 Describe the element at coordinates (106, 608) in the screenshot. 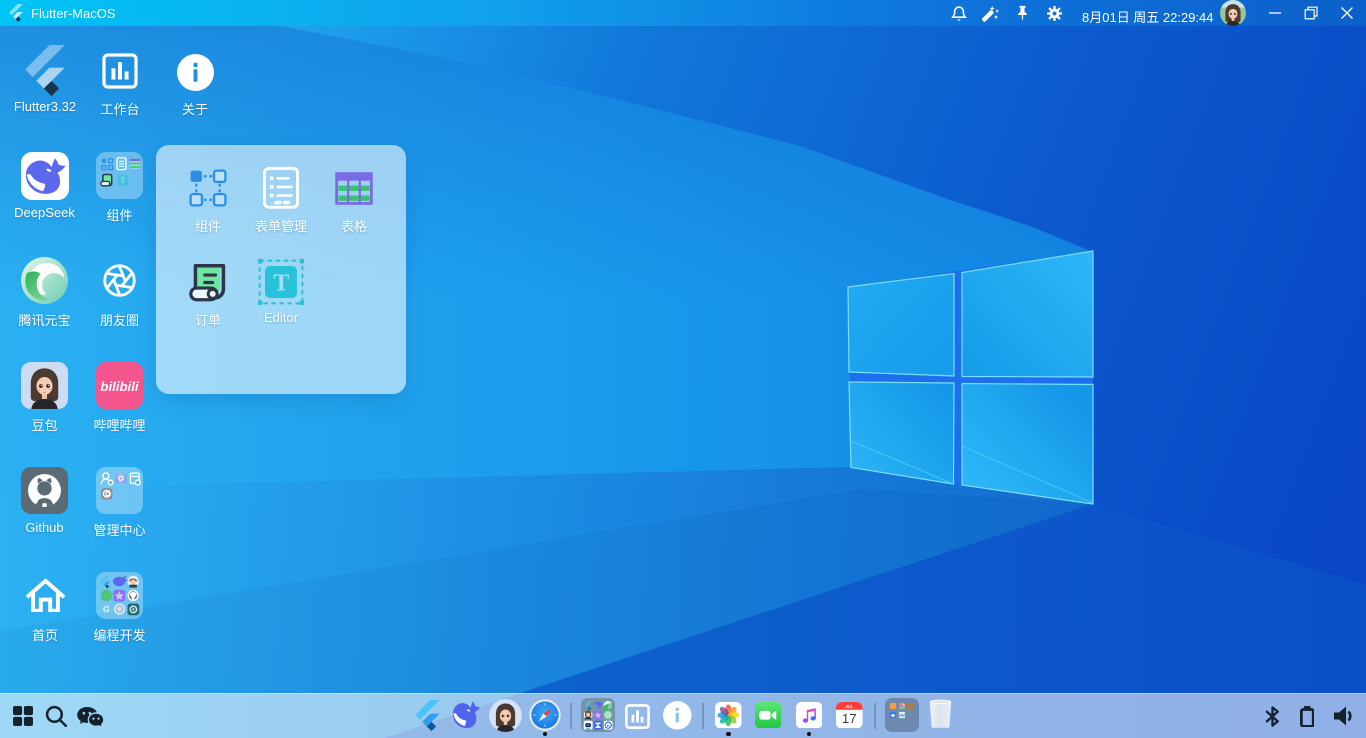

I see `svg-text: G` at that location.